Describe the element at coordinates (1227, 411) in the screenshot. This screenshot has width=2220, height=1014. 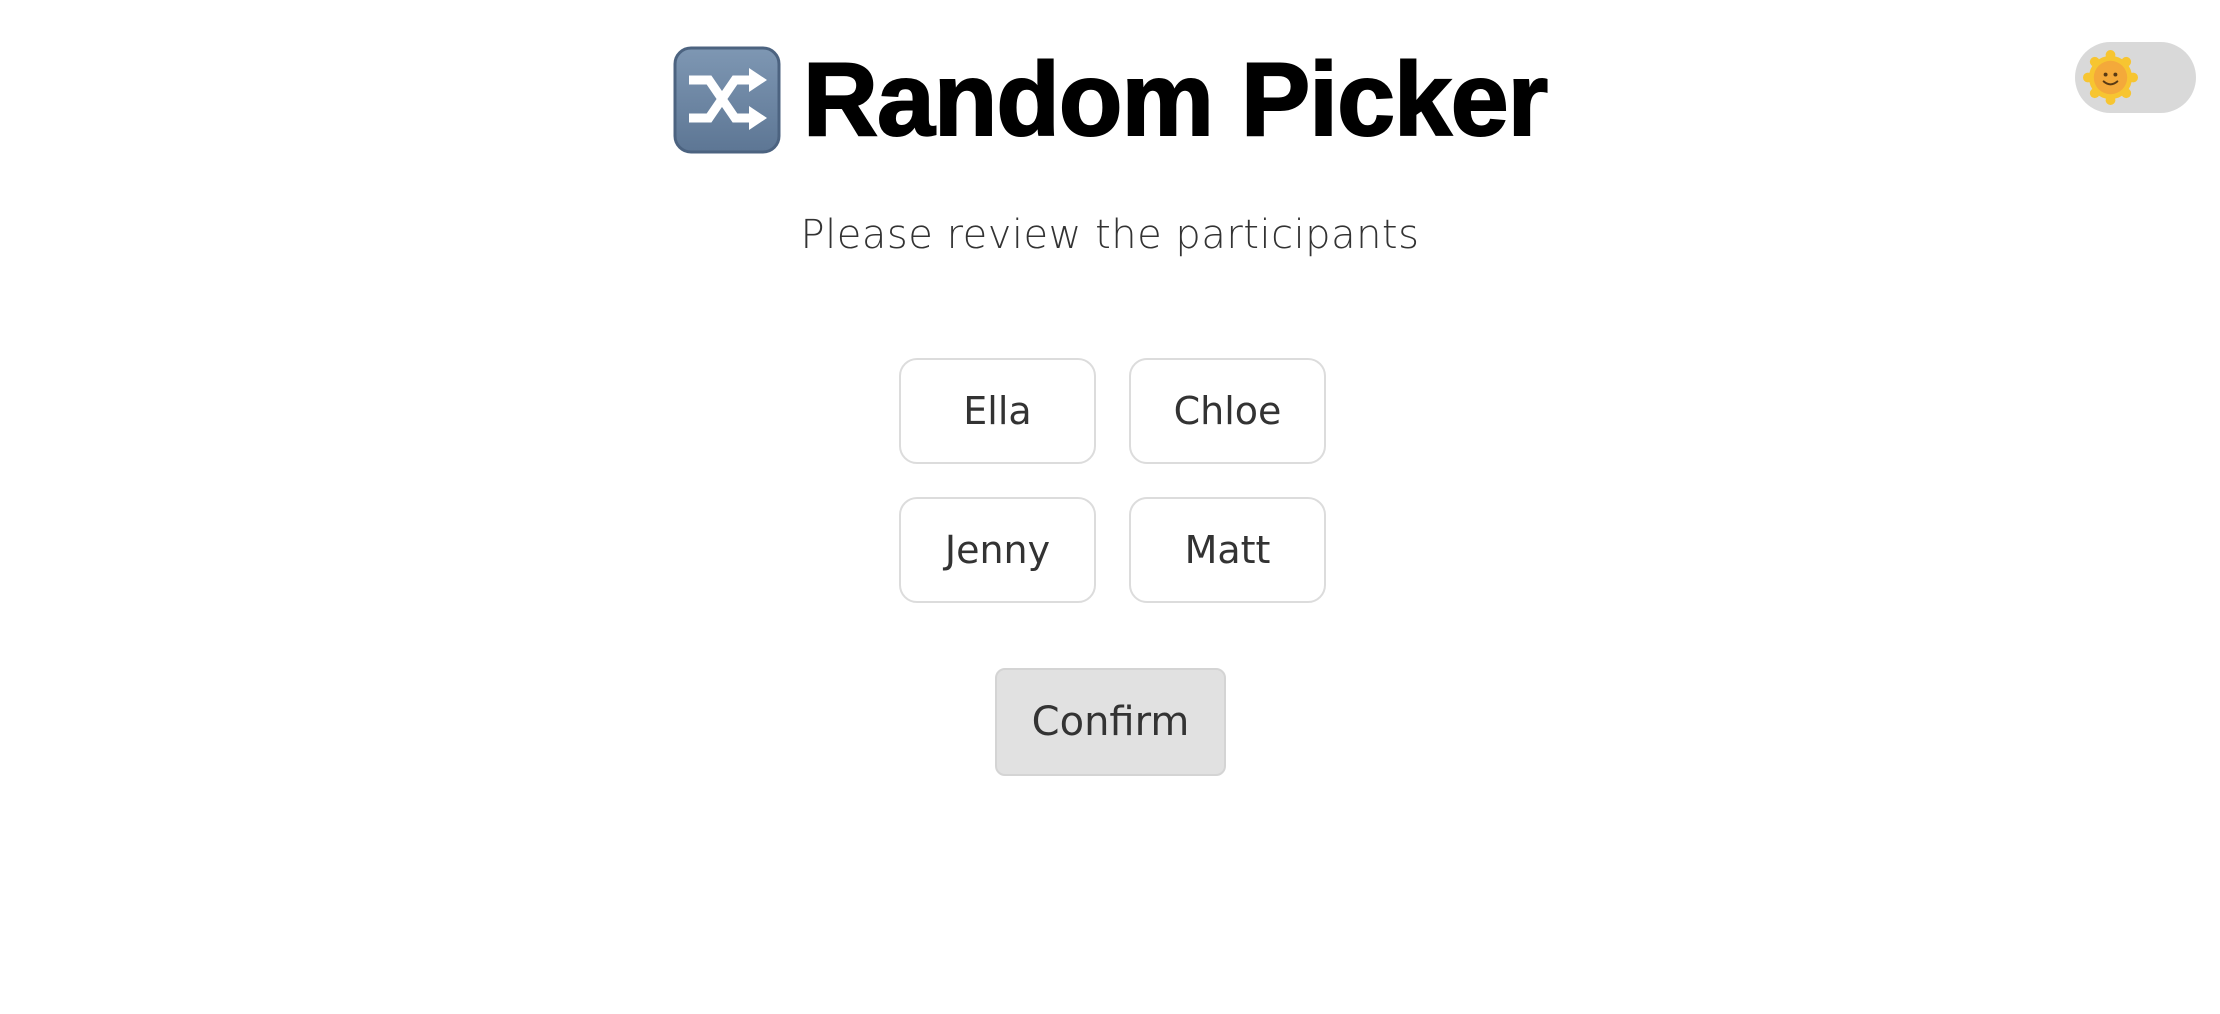
I see `participant-chip: Chloe` at that location.